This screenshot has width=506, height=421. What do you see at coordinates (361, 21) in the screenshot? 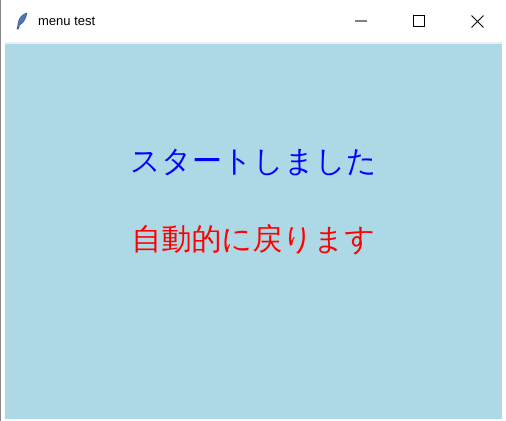
I see `minimize-icon` at bounding box center [361, 21].